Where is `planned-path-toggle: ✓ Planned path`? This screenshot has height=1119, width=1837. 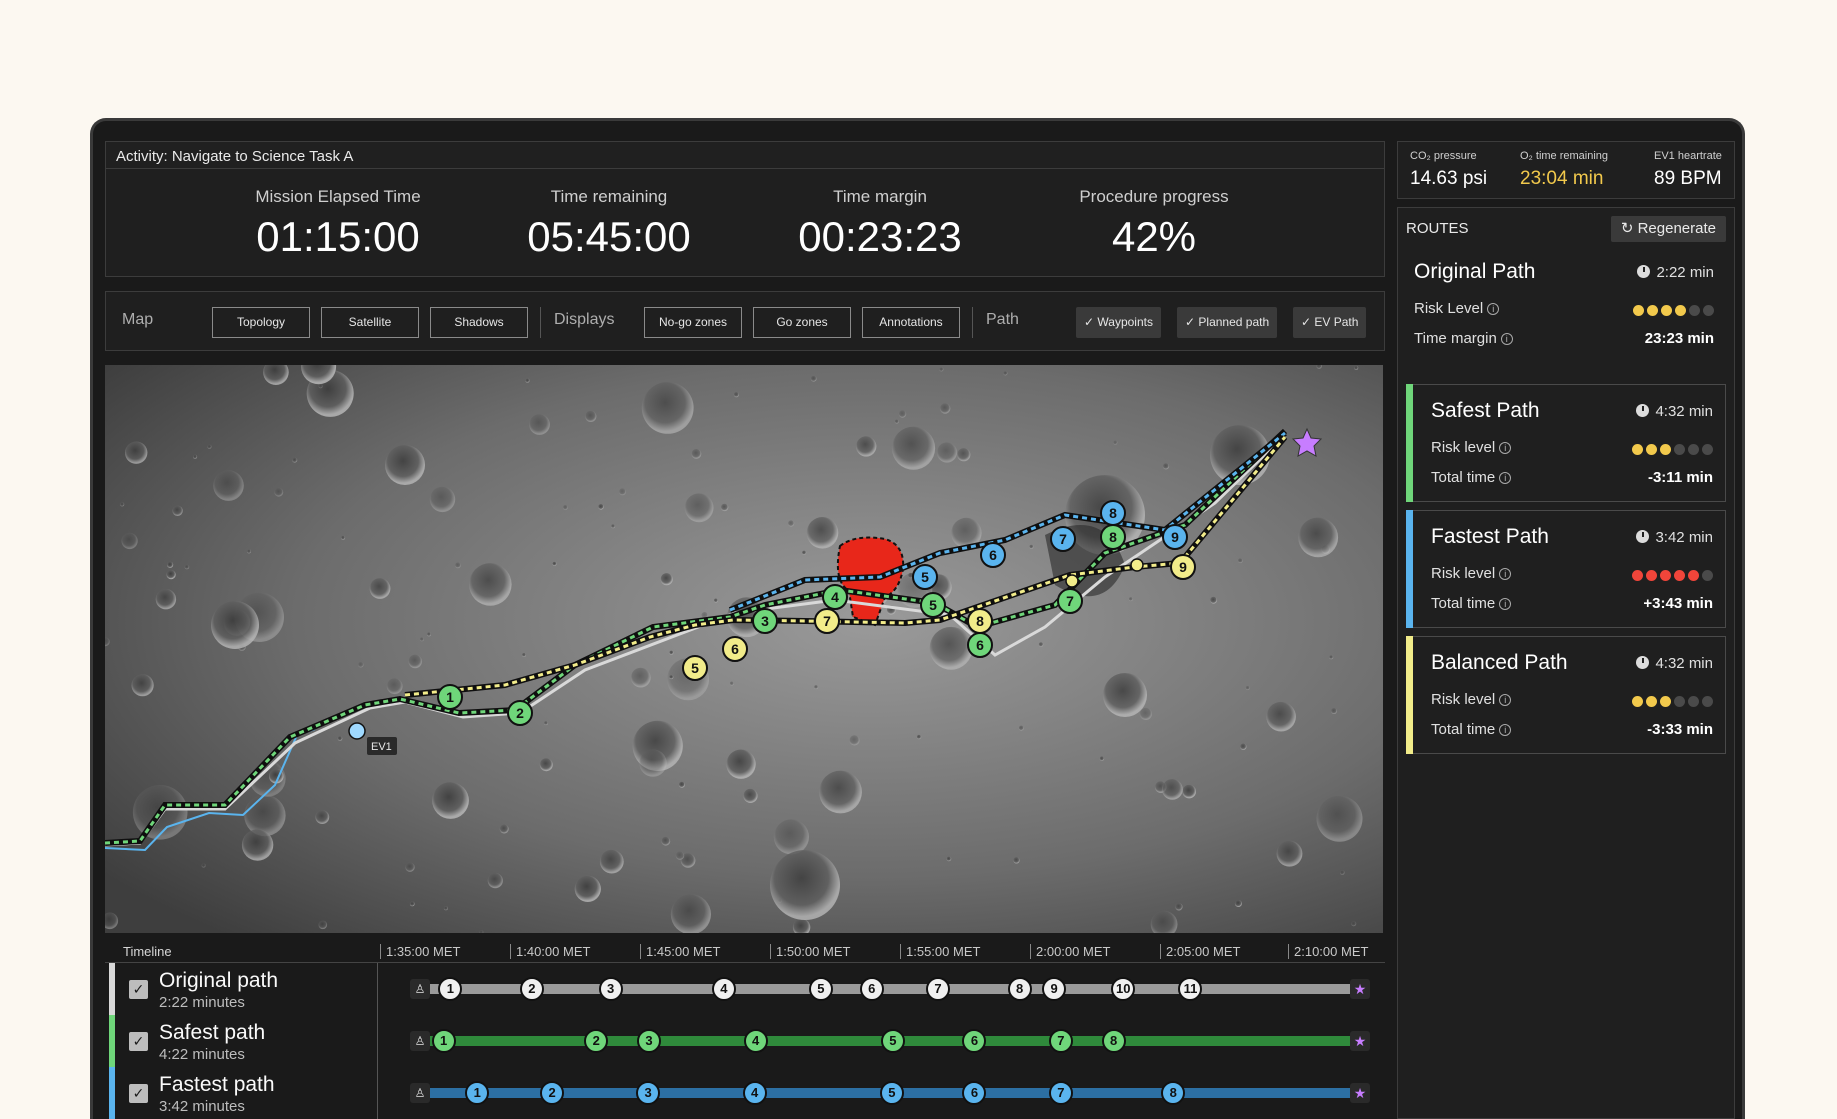
planned-path-toggle: ✓ Planned path is located at coordinates (1227, 322).